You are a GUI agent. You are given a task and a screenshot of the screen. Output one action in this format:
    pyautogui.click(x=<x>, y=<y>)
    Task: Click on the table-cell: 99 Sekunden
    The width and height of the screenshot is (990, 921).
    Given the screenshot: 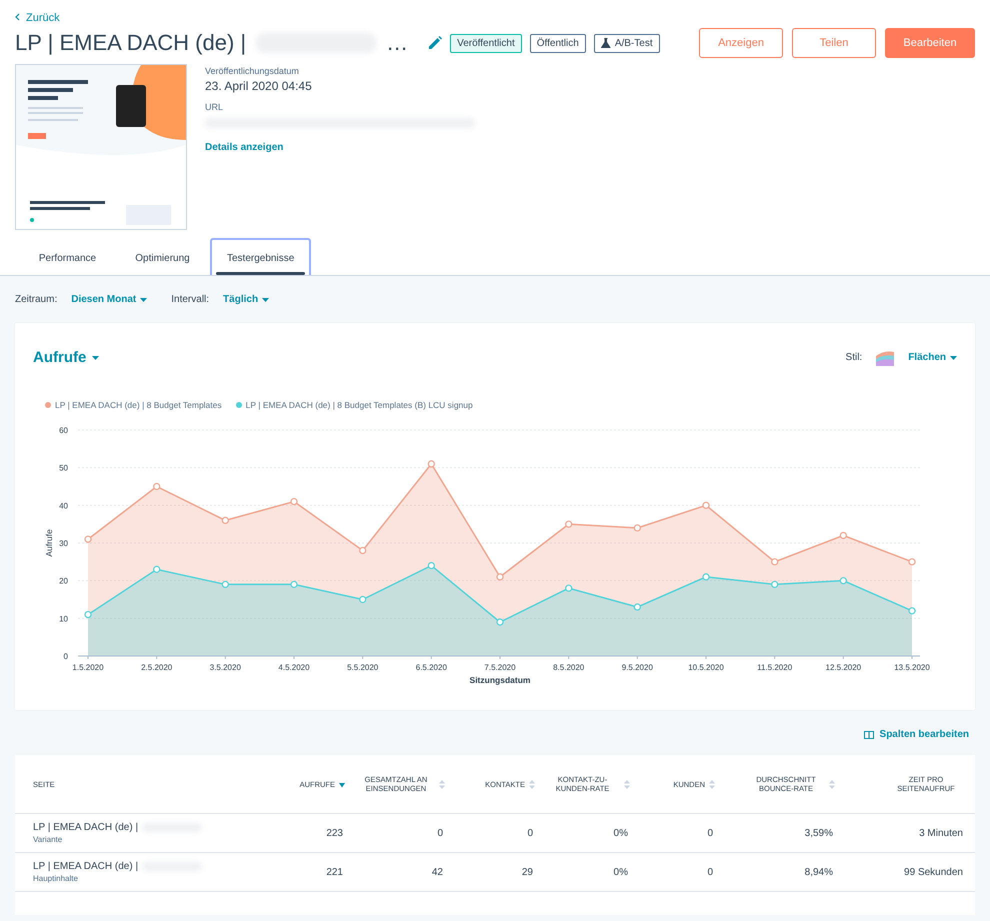 What is the action you would take?
    pyautogui.click(x=933, y=872)
    